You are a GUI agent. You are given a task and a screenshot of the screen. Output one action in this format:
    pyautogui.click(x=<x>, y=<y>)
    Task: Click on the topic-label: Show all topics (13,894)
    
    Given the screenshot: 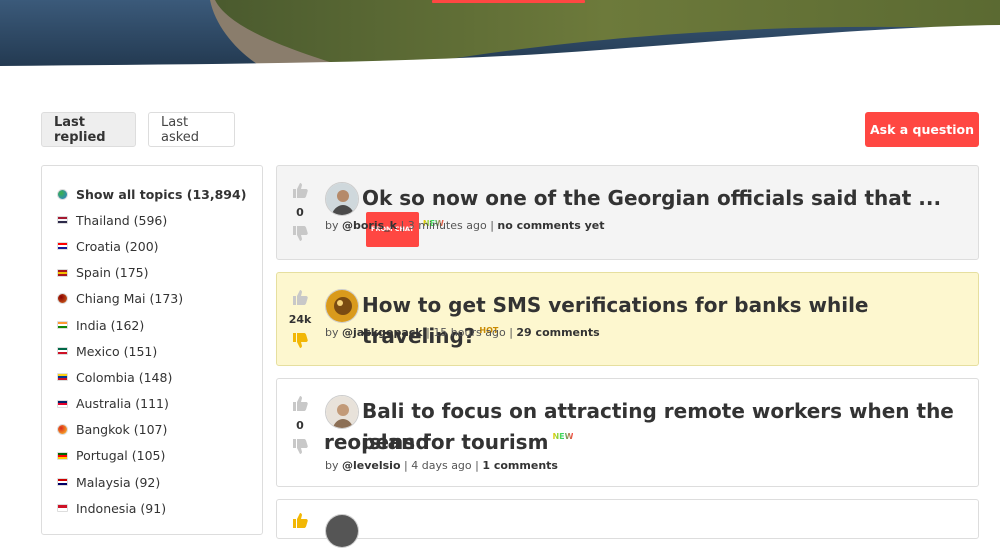 What is the action you would take?
    pyautogui.click(x=161, y=194)
    